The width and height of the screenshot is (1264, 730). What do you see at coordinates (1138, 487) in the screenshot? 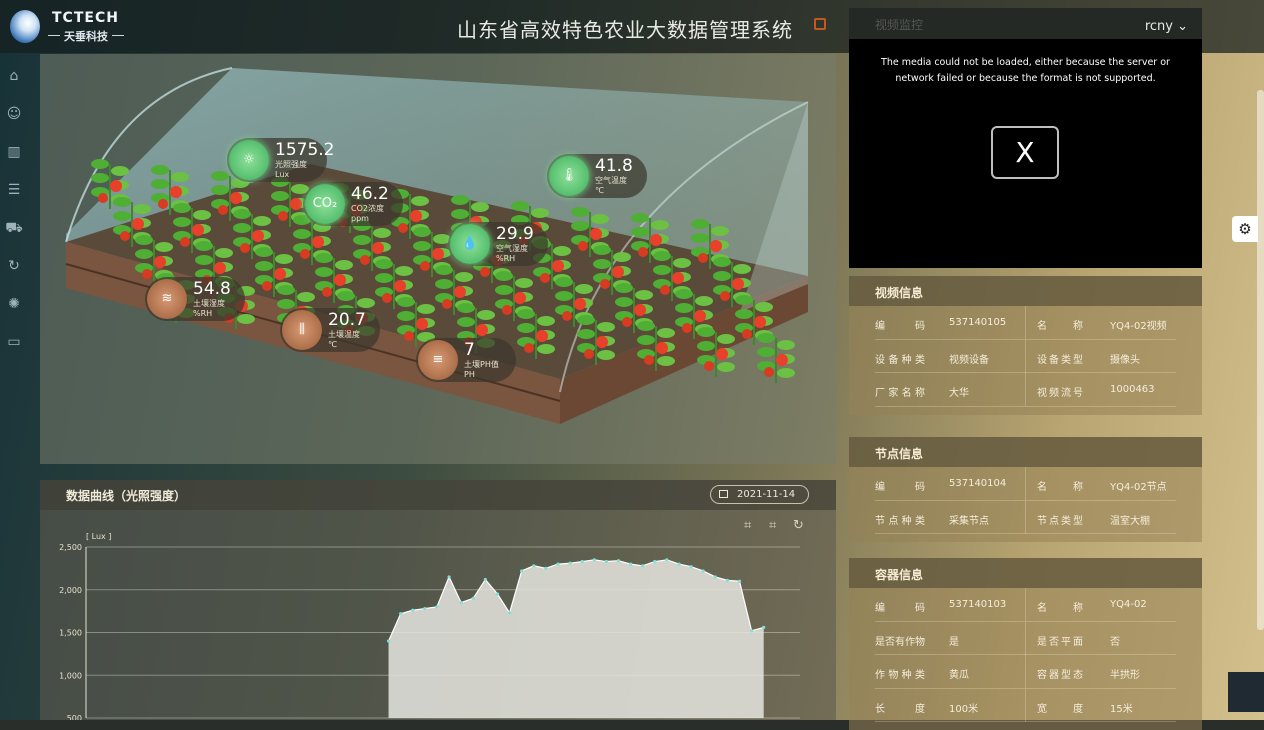
I see `field-value: YQ4-02节点` at bounding box center [1138, 487].